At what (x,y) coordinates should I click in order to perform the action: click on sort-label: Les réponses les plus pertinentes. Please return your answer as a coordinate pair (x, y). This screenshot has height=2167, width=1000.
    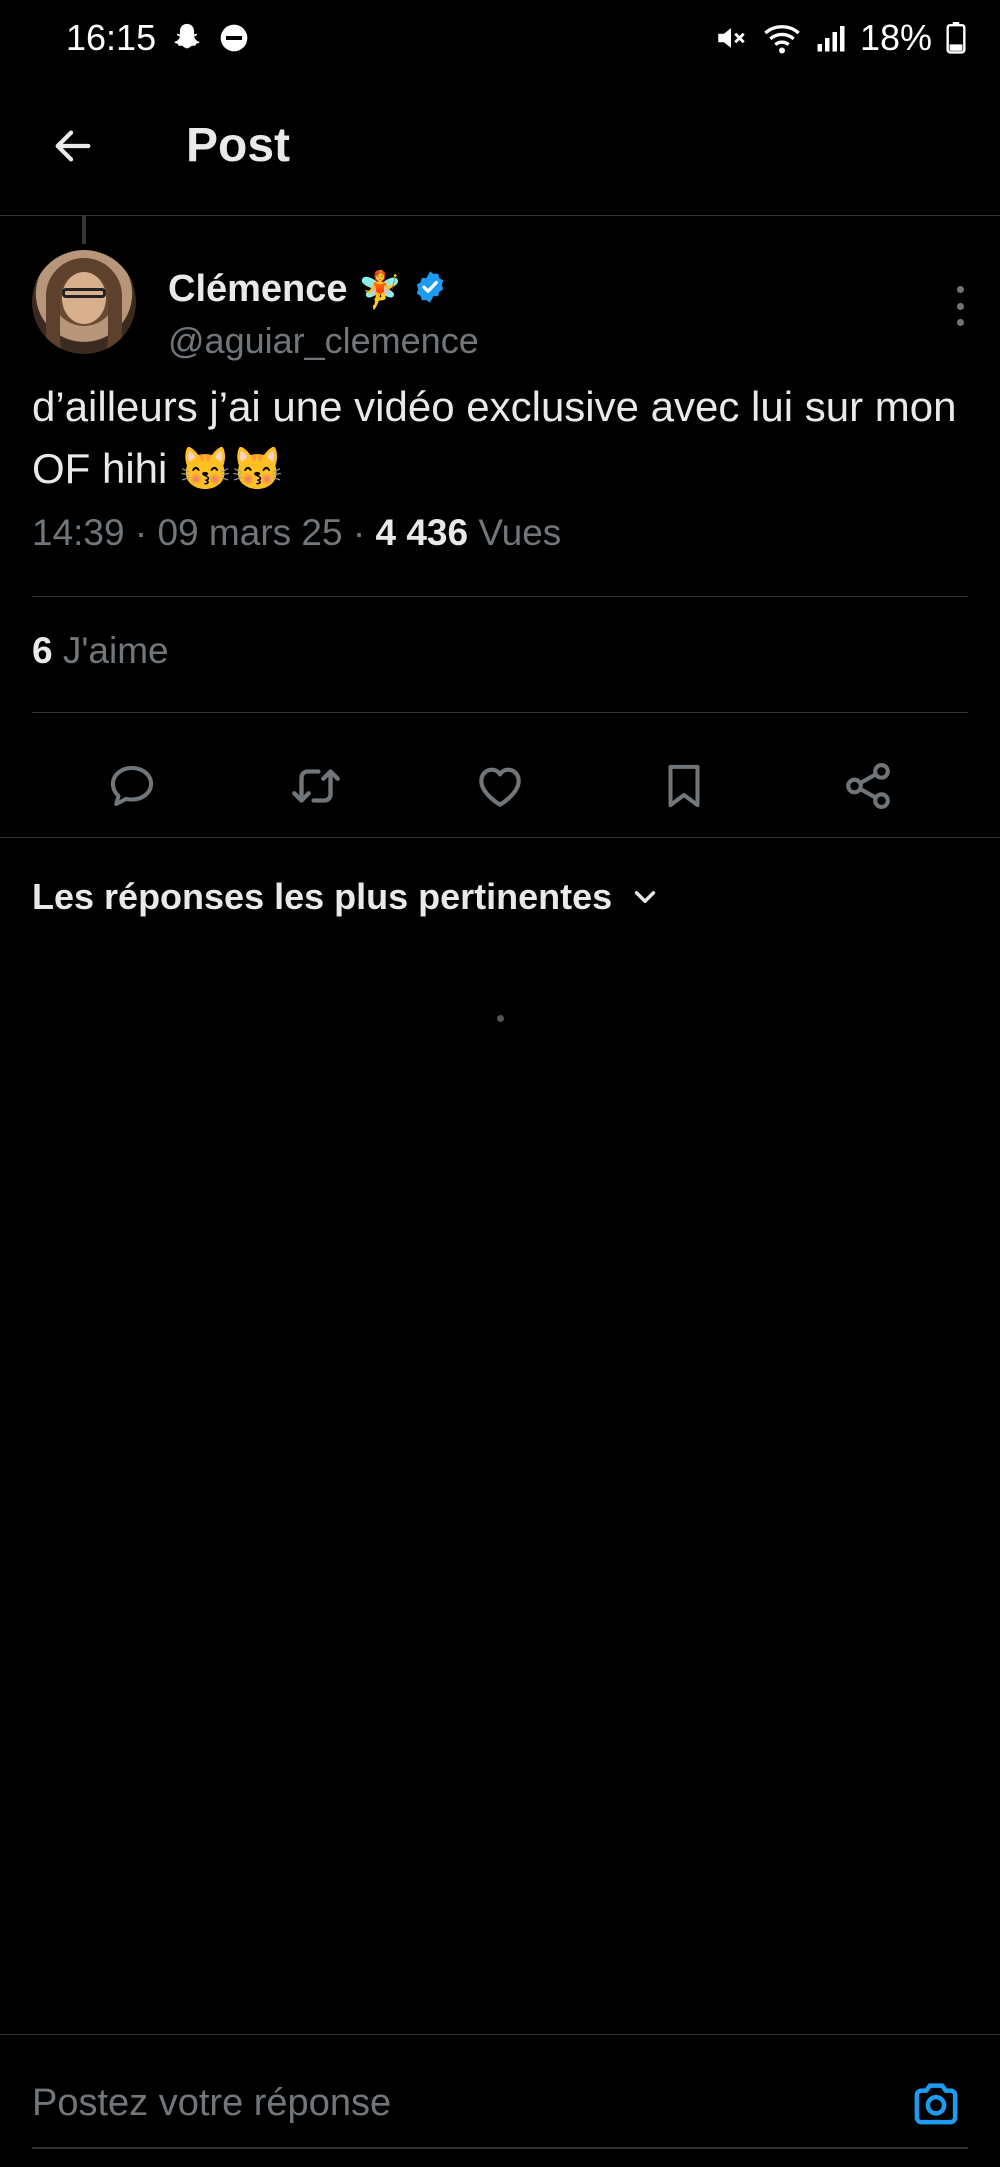
    Looking at the image, I should click on (322, 896).